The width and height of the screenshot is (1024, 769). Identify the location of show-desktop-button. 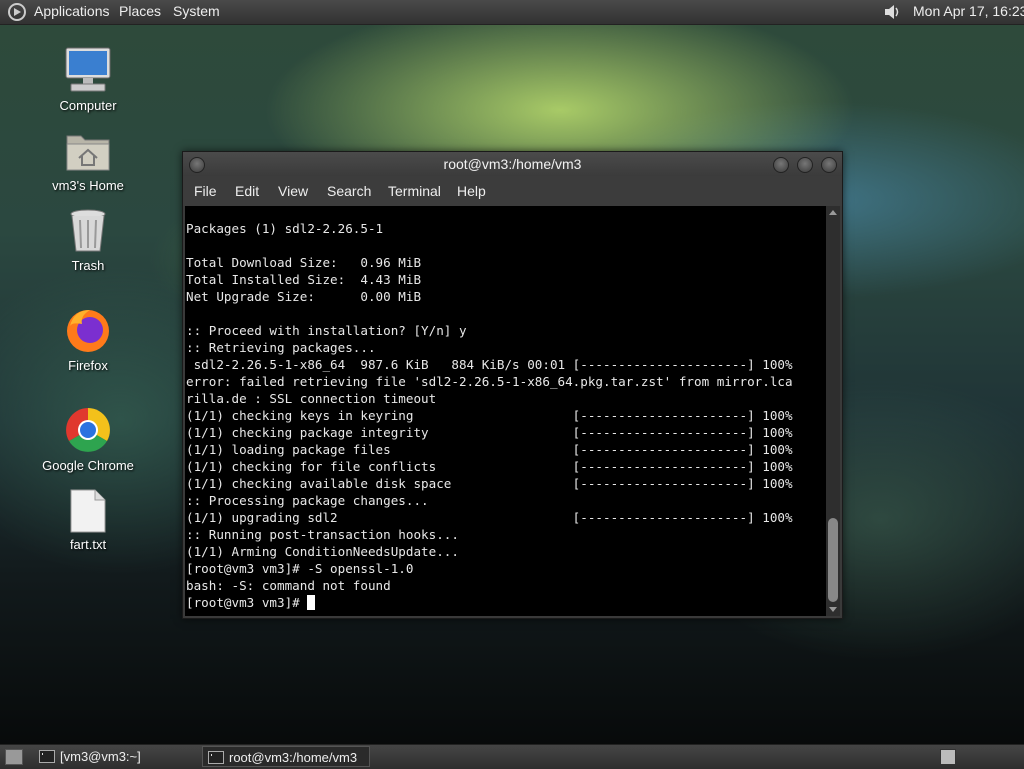
(14, 757).